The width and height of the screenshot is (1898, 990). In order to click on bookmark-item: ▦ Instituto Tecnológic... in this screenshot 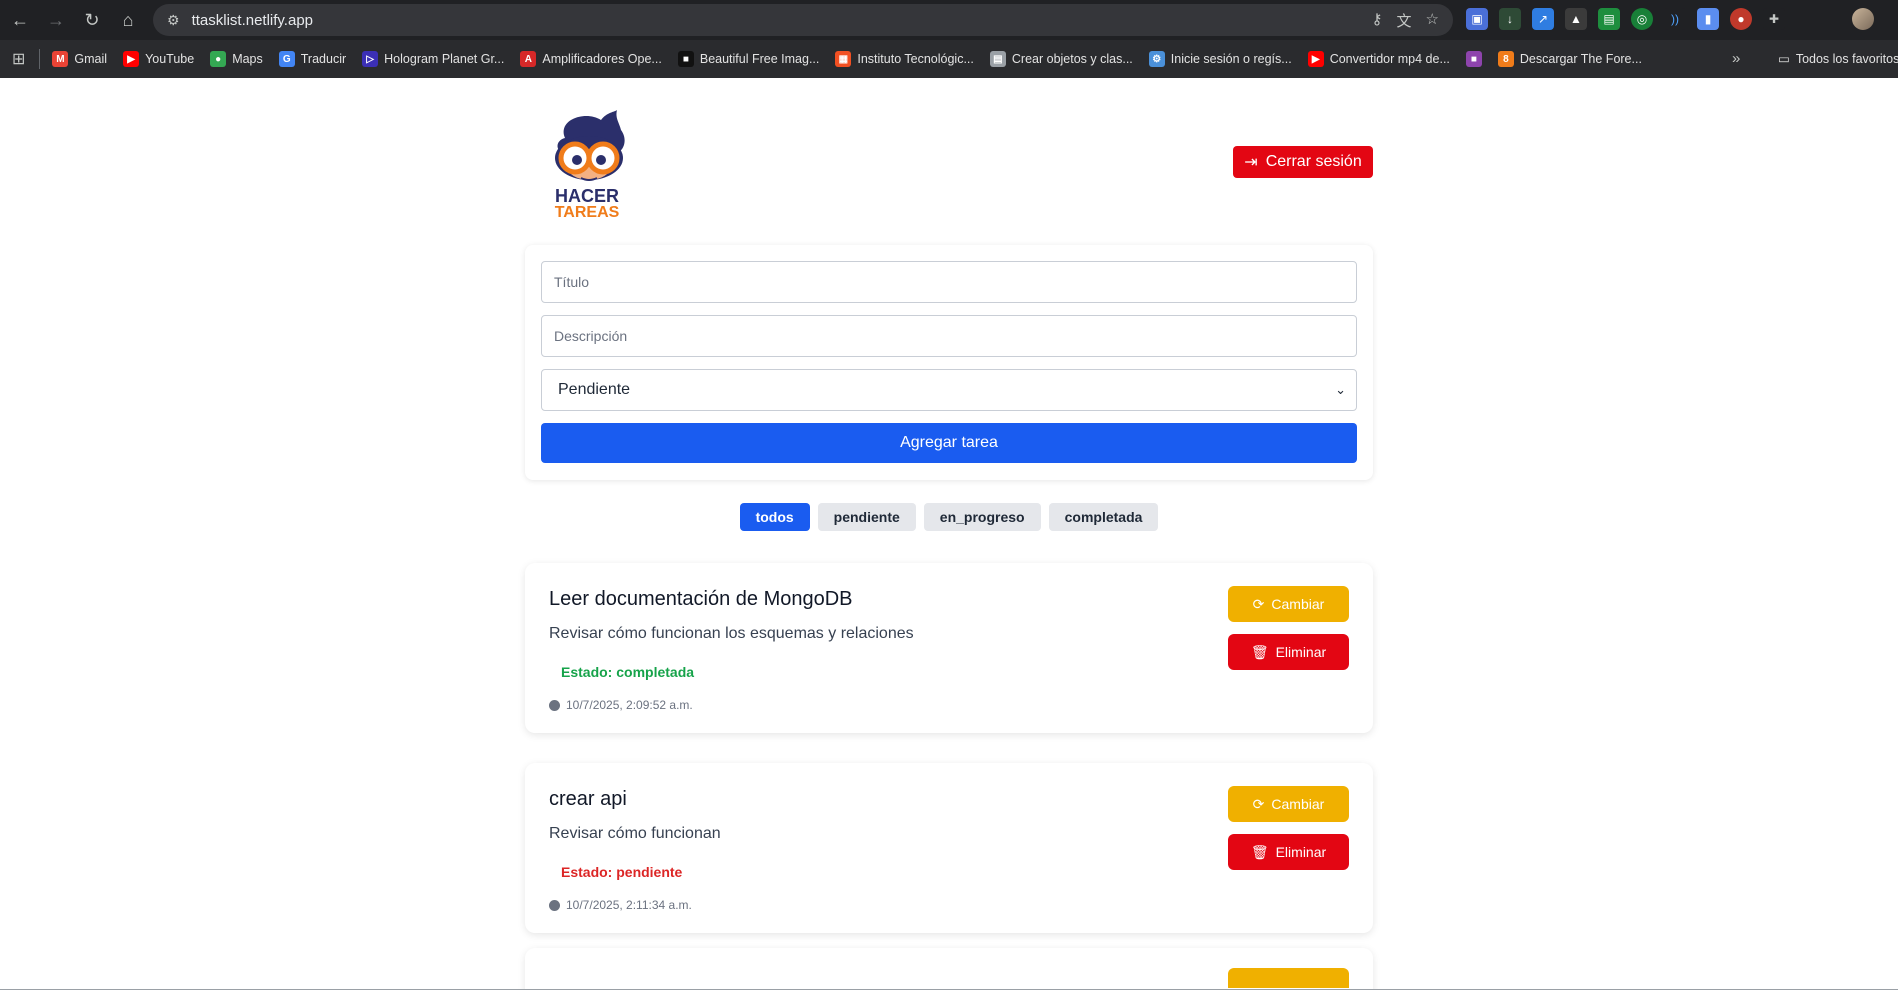, I will do `click(904, 59)`.